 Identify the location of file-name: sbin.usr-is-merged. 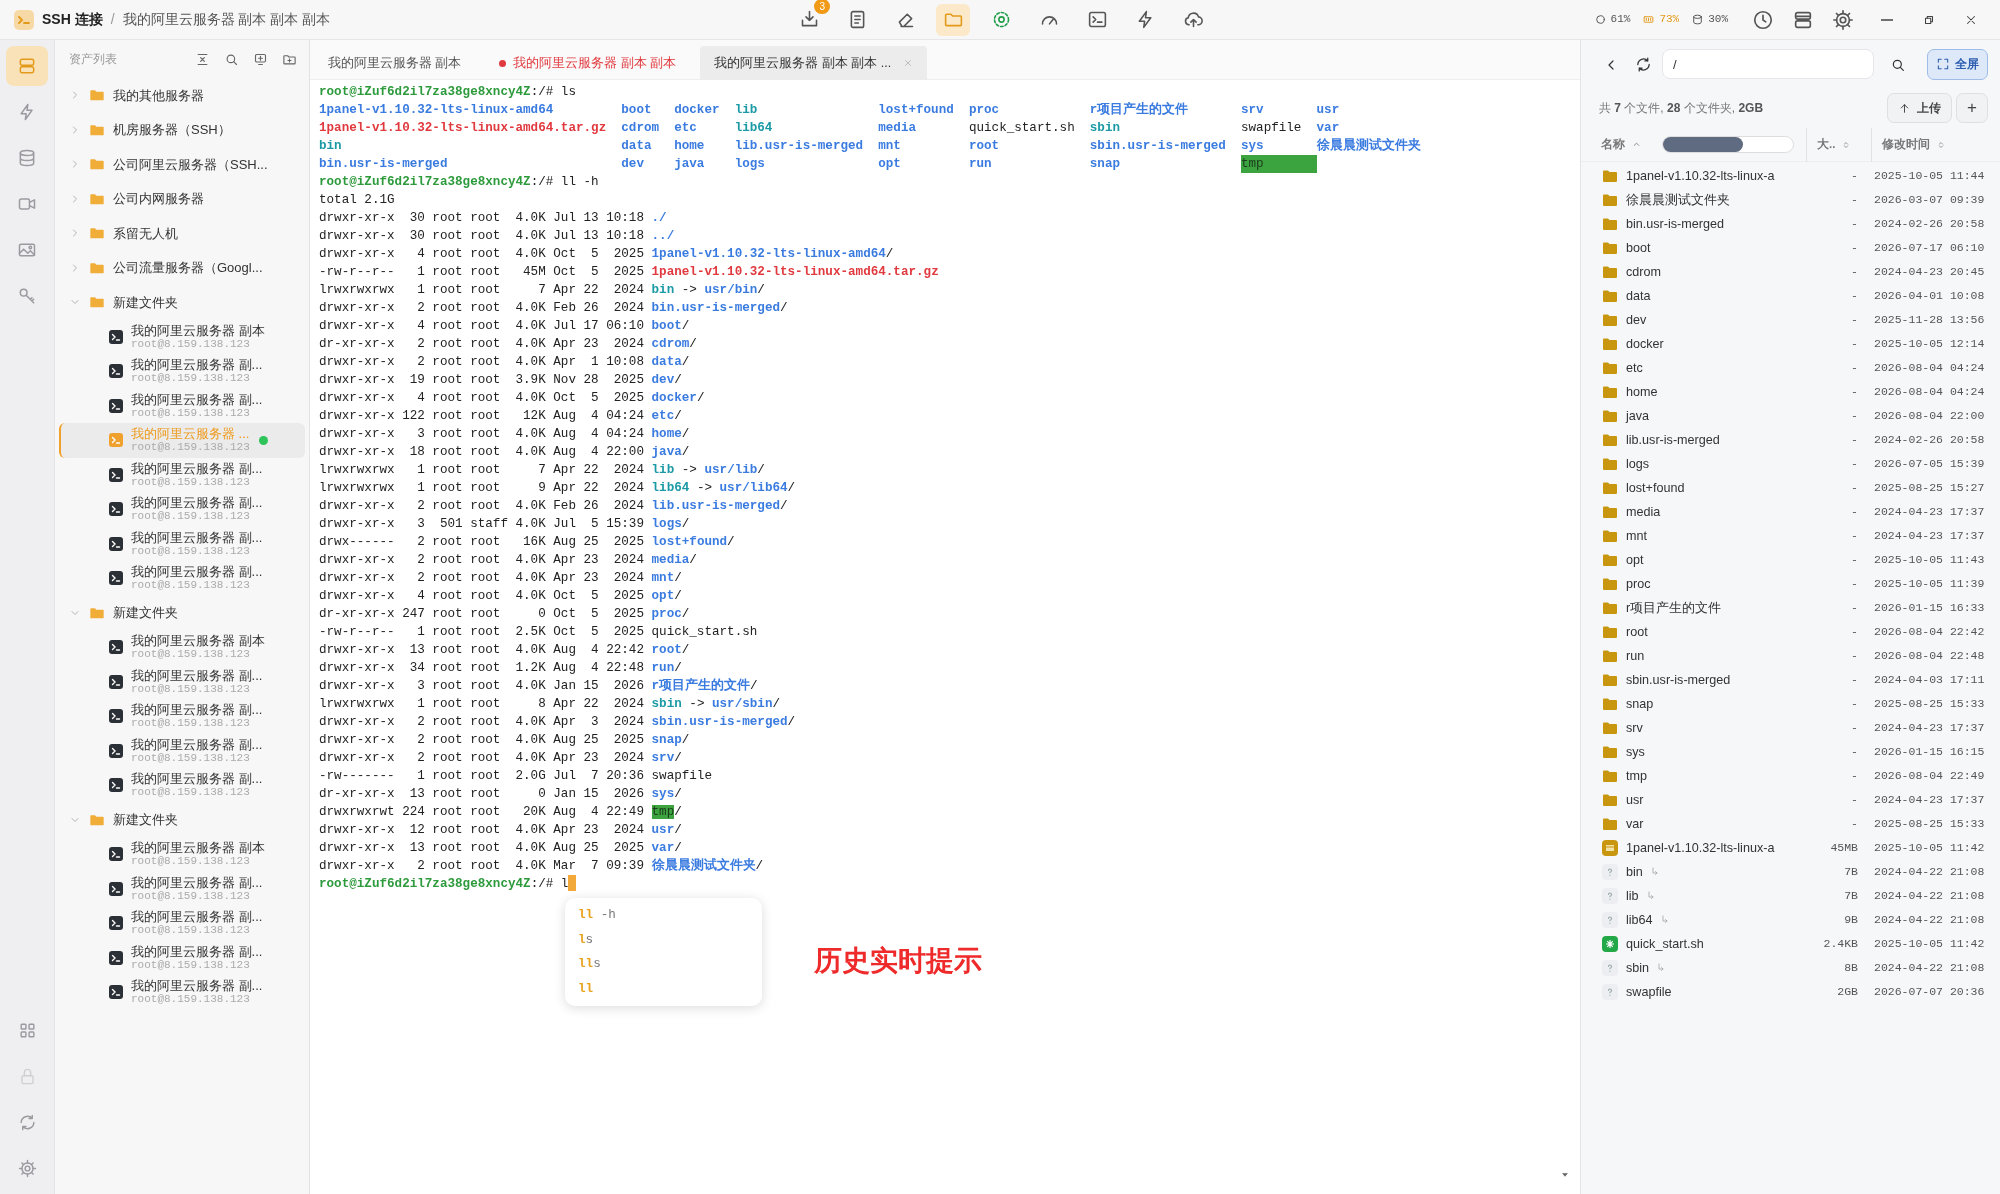
(1678, 680).